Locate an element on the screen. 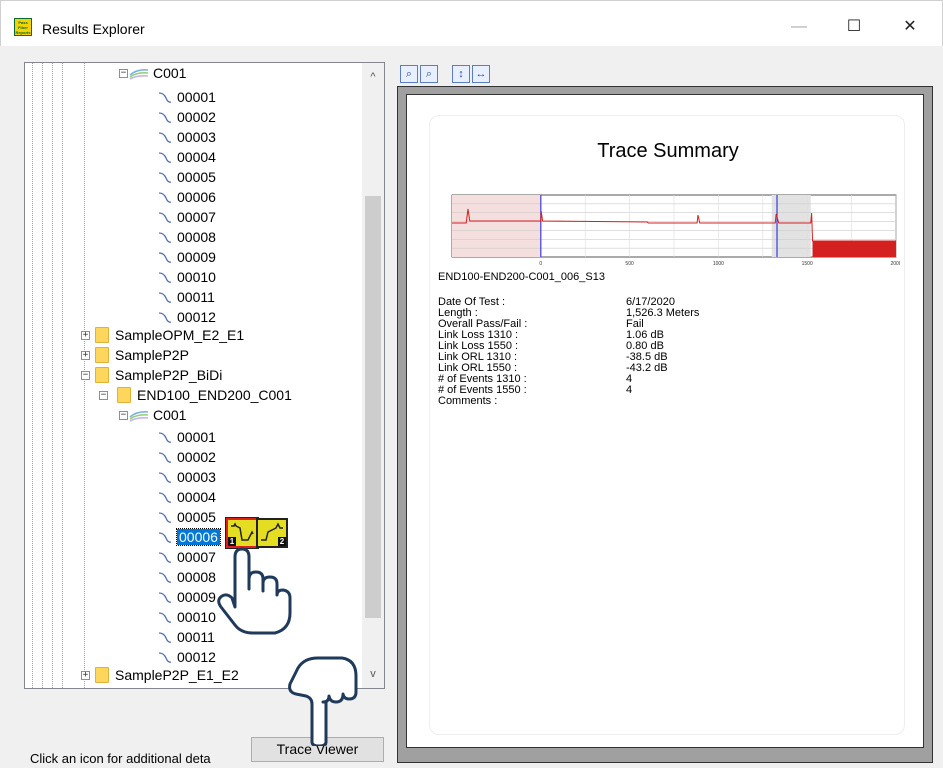 Image resolution: width=943 pixels, height=768 pixels. otdr-trace-svg: 0 500 1000 1500 2000 is located at coordinates (676, 230).